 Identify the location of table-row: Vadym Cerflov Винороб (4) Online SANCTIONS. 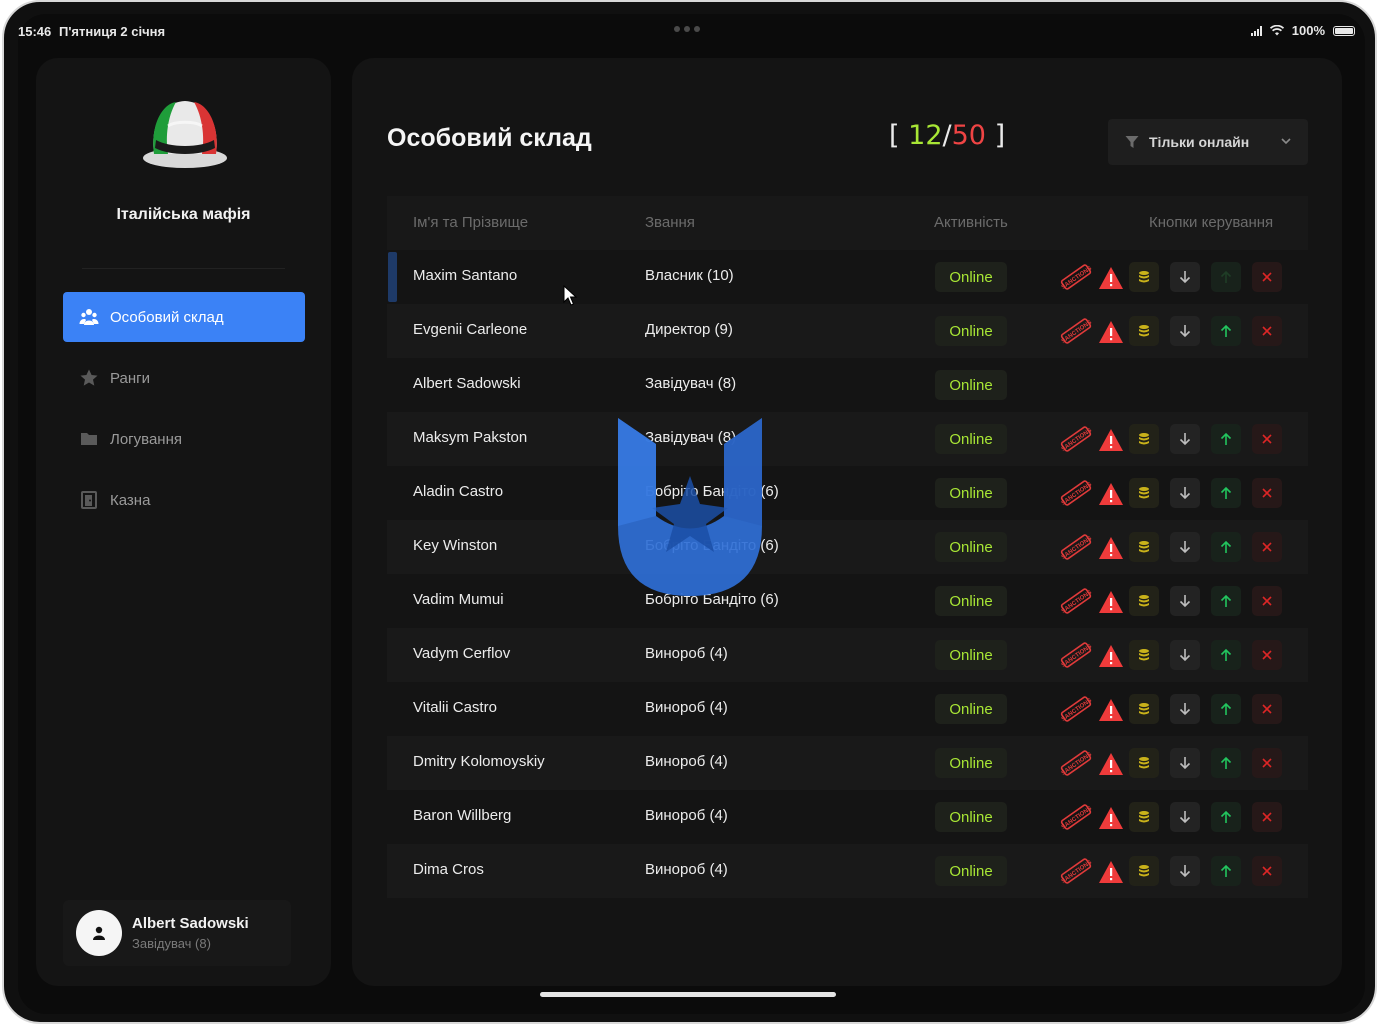
(847, 655).